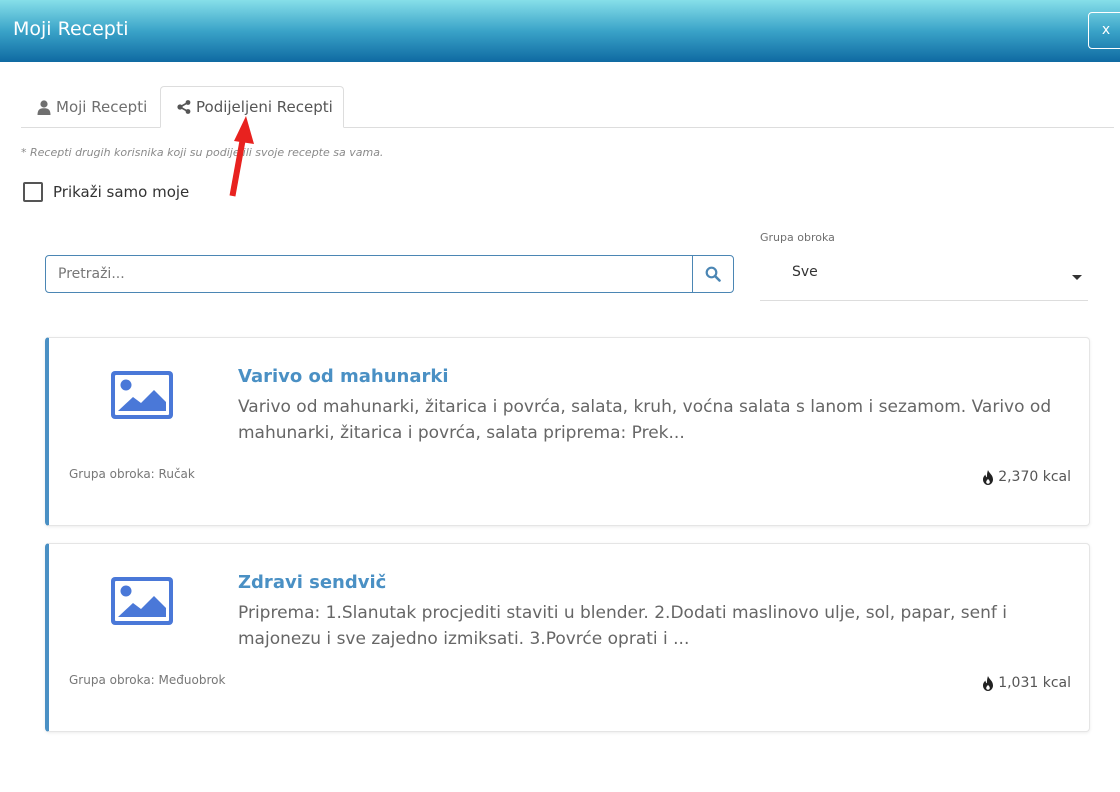  What do you see at coordinates (1034, 683) in the screenshot?
I see `recipe-kcal-value: 1,031 kcal` at bounding box center [1034, 683].